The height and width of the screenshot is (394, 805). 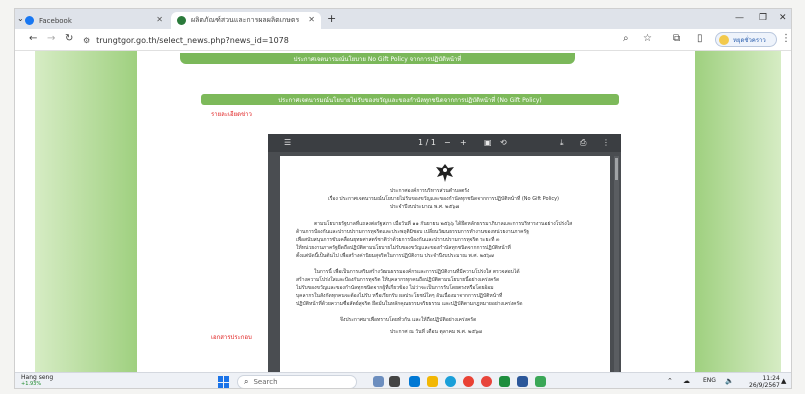 What do you see at coordinates (69, 38) in the screenshot?
I see `reload-icon: ↻` at bounding box center [69, 38].